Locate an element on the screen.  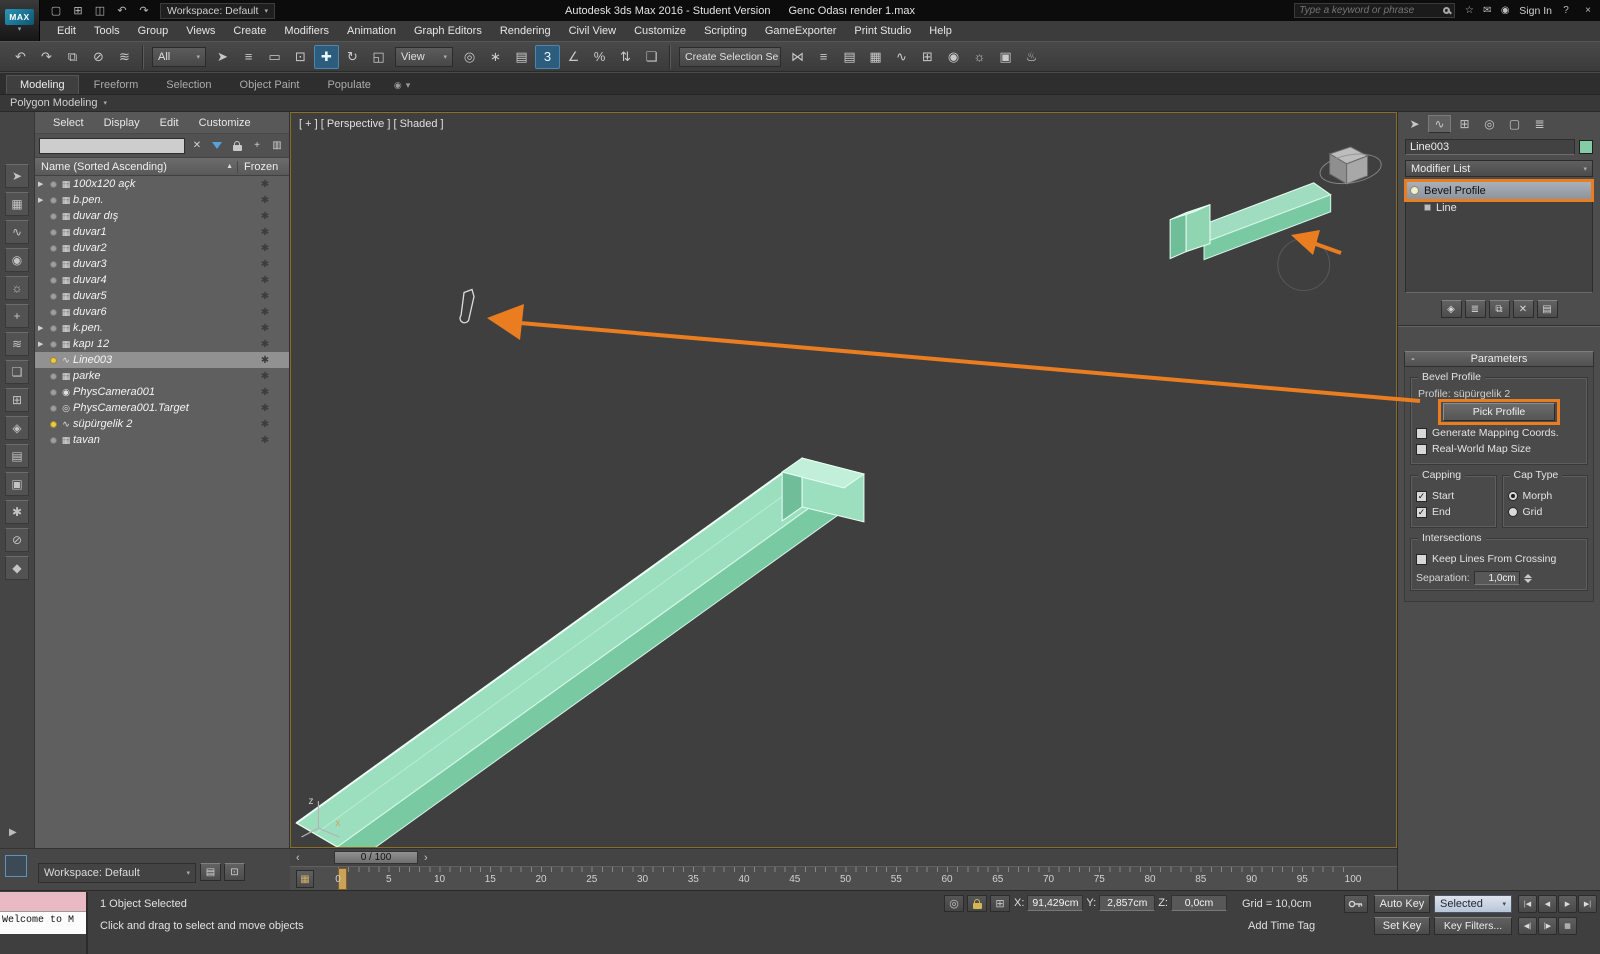
bind-to-space-warp-icon: ≋ is located at coordinates (124, 57).